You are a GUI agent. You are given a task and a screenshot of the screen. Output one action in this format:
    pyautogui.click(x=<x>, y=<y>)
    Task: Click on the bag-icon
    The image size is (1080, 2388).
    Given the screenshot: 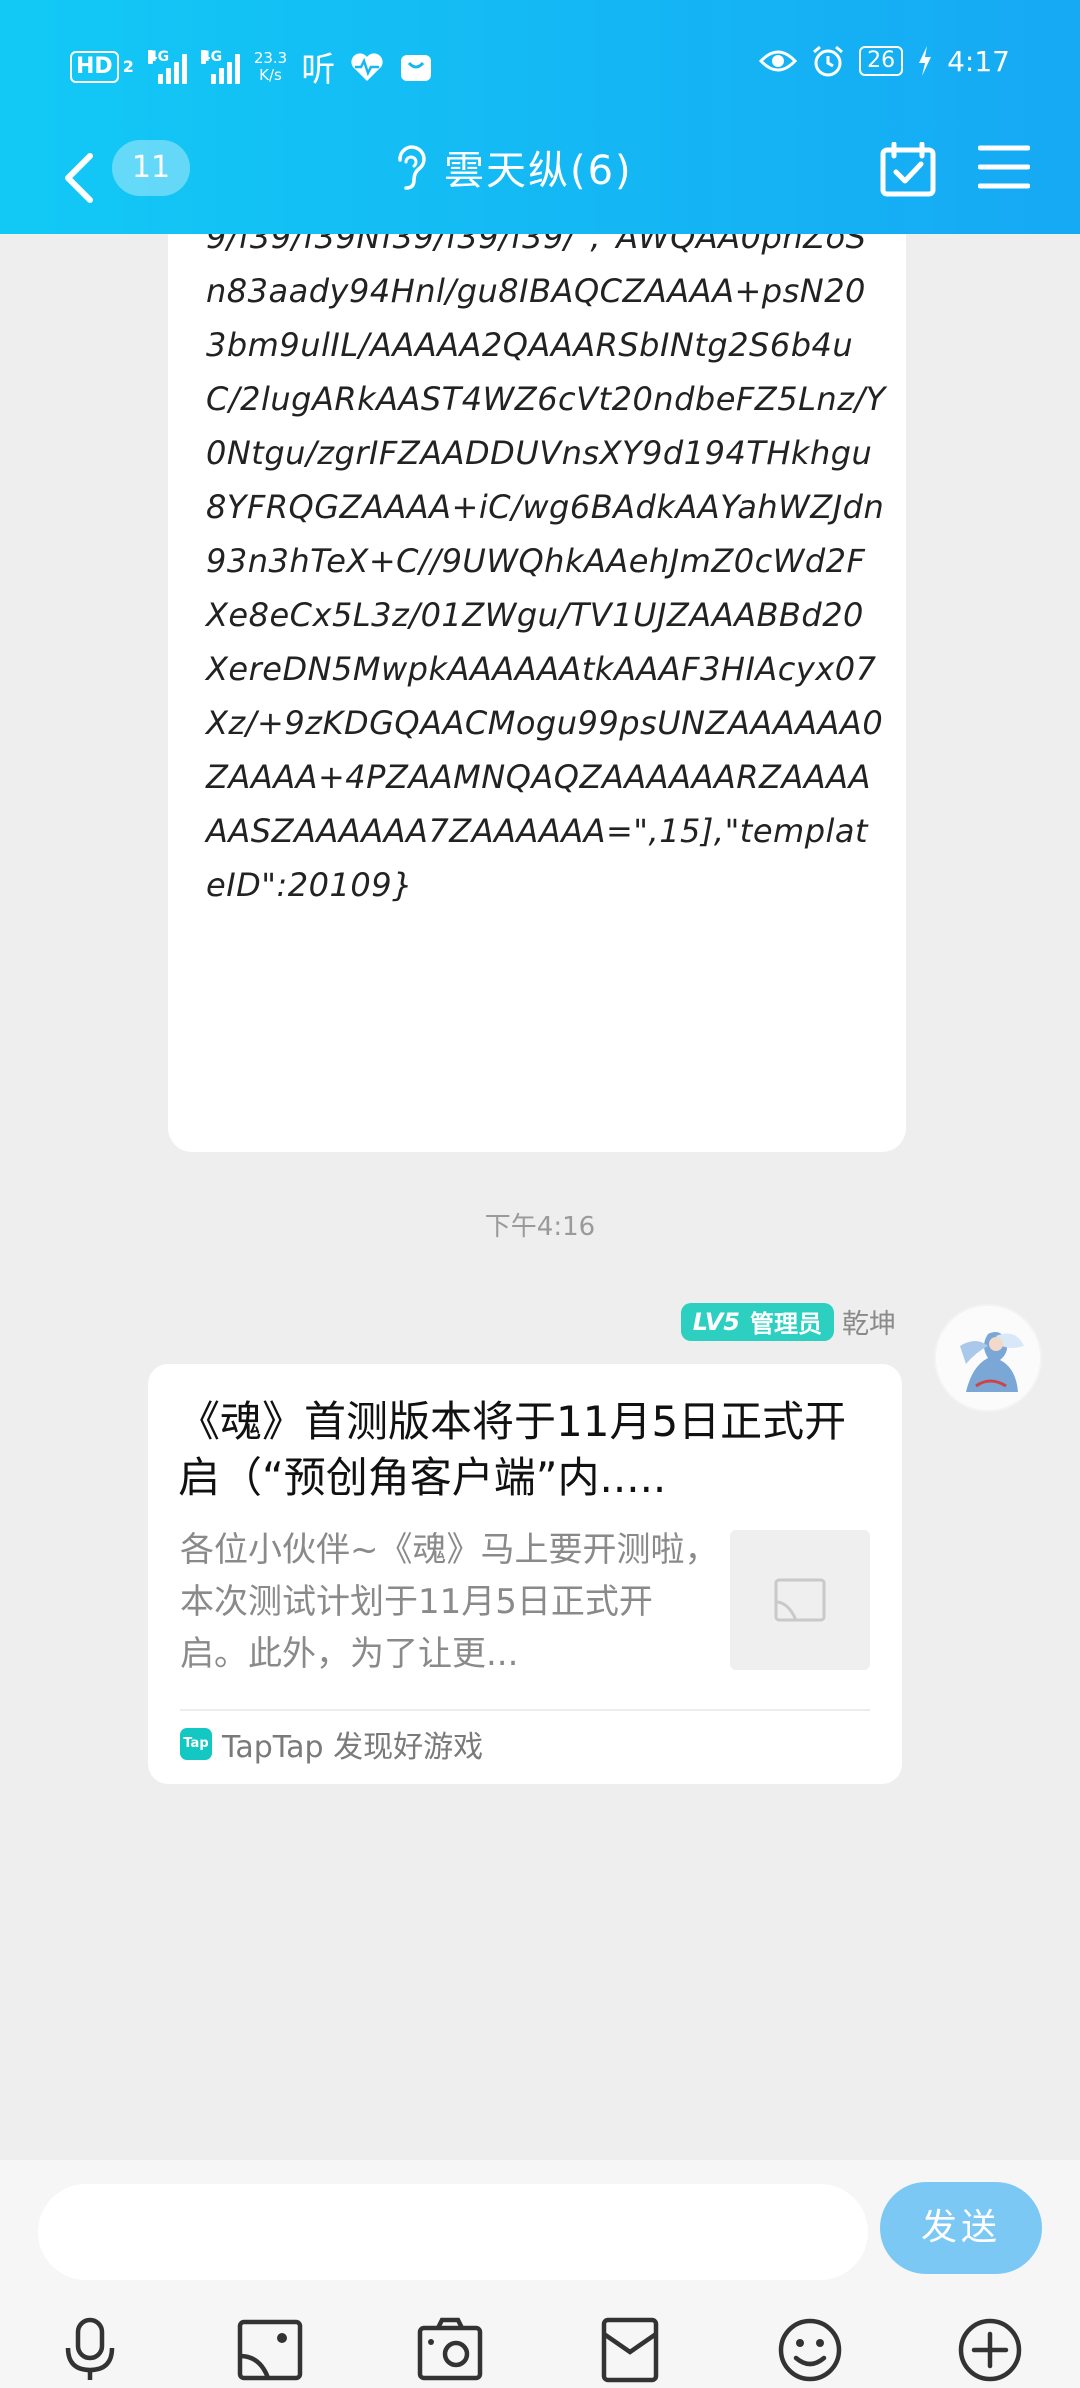 What is the action you would take?
    pyautogui.click(x=416, y=67)
    